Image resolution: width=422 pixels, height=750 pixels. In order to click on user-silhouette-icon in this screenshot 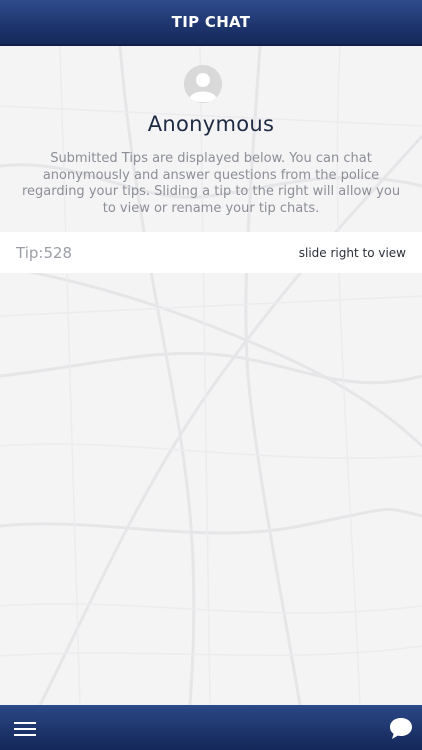, I will do `click(203, 84)`.